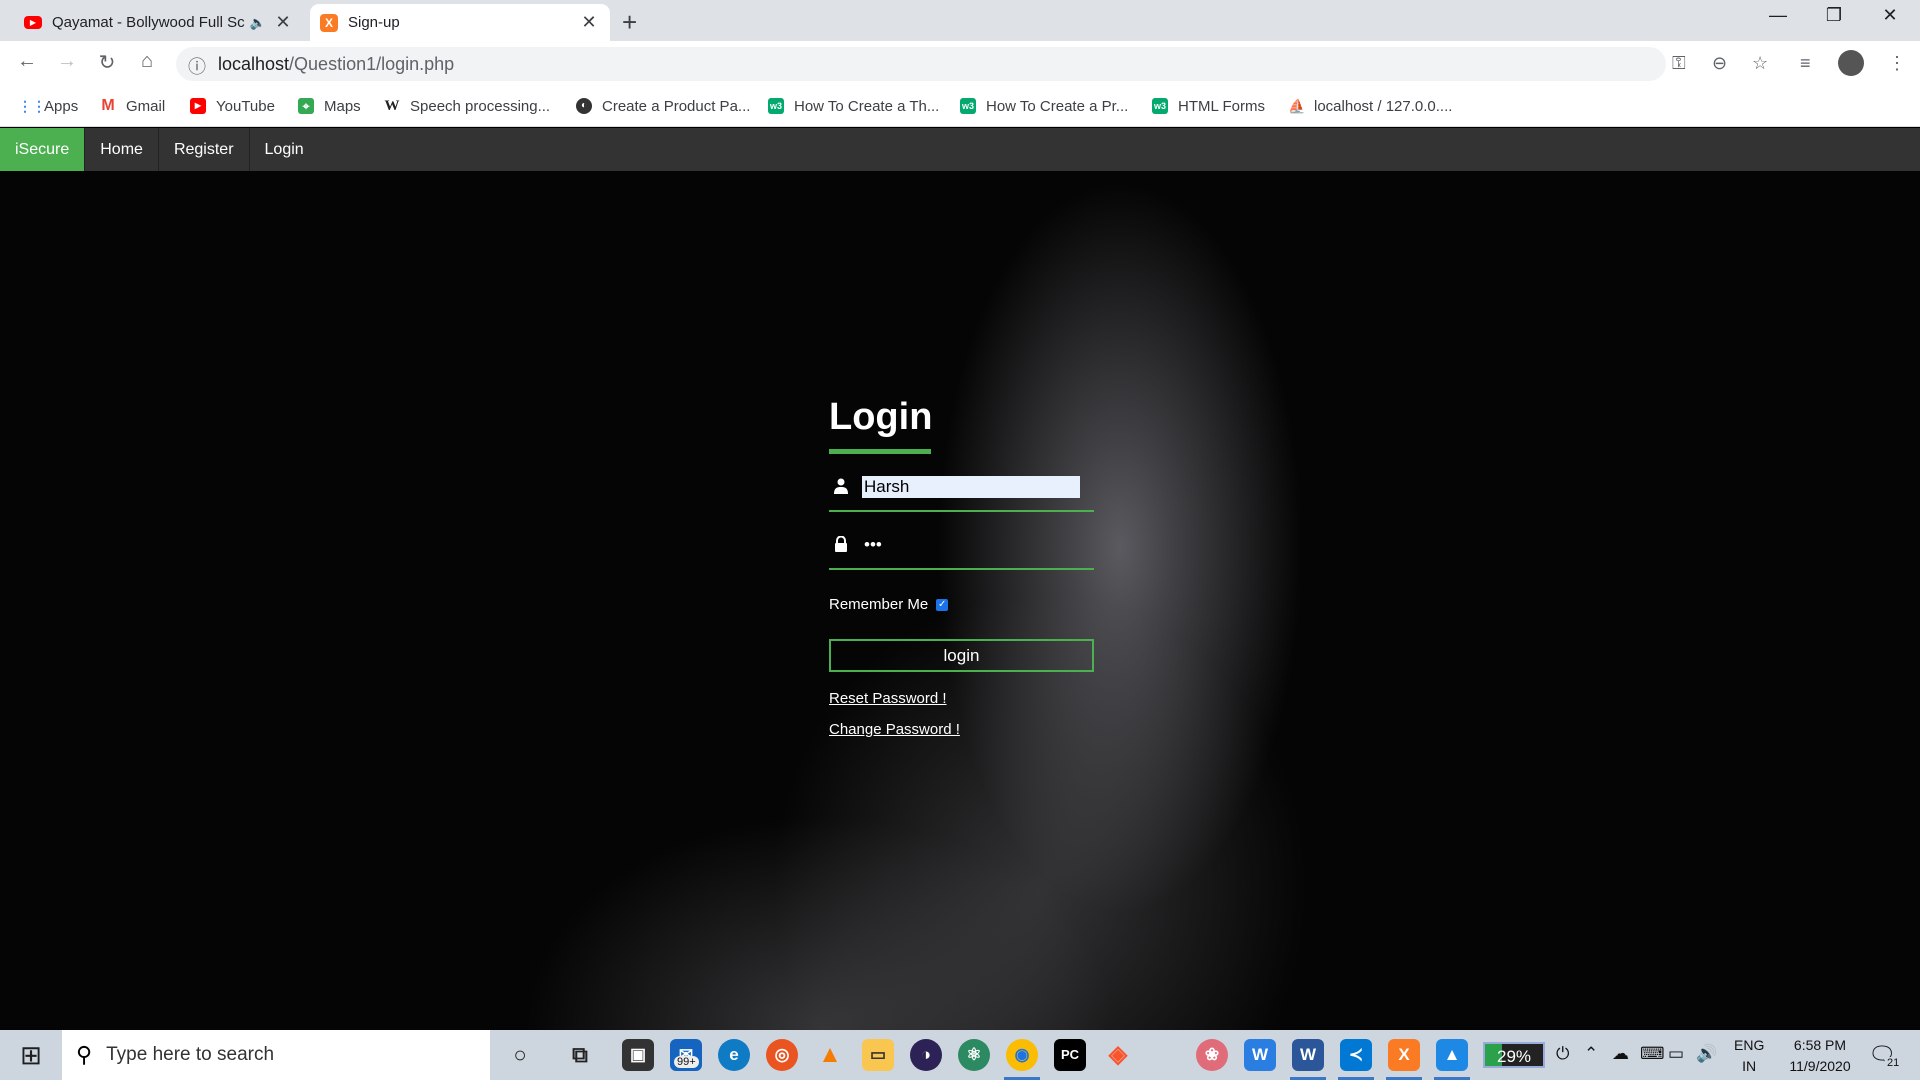 The image size is (1920, 1080). I want to click on speaker-icon: 🔈, so click(258, 23).